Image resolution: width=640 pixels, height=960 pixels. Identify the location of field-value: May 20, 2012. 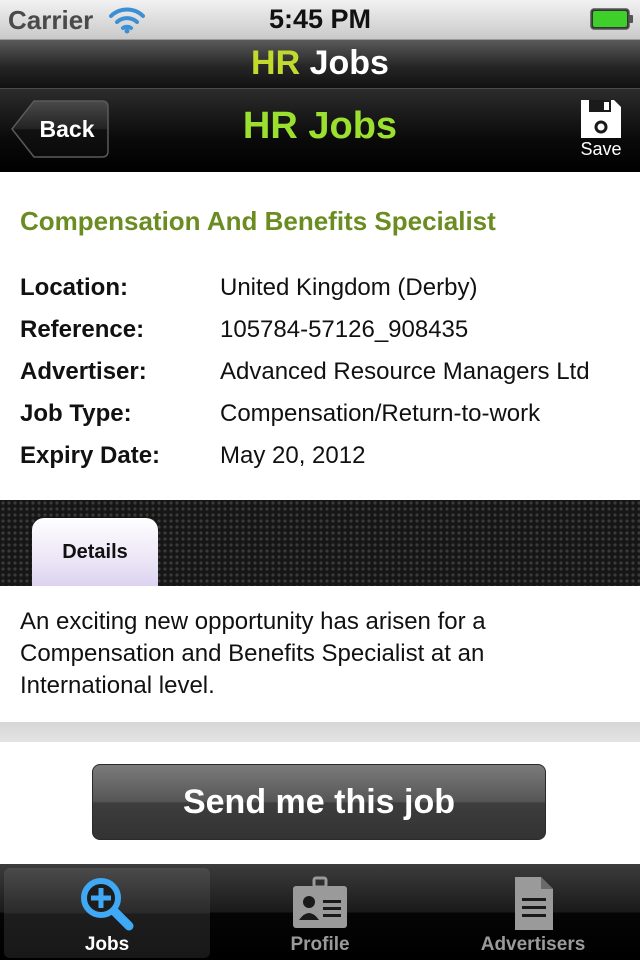
(293, 455).